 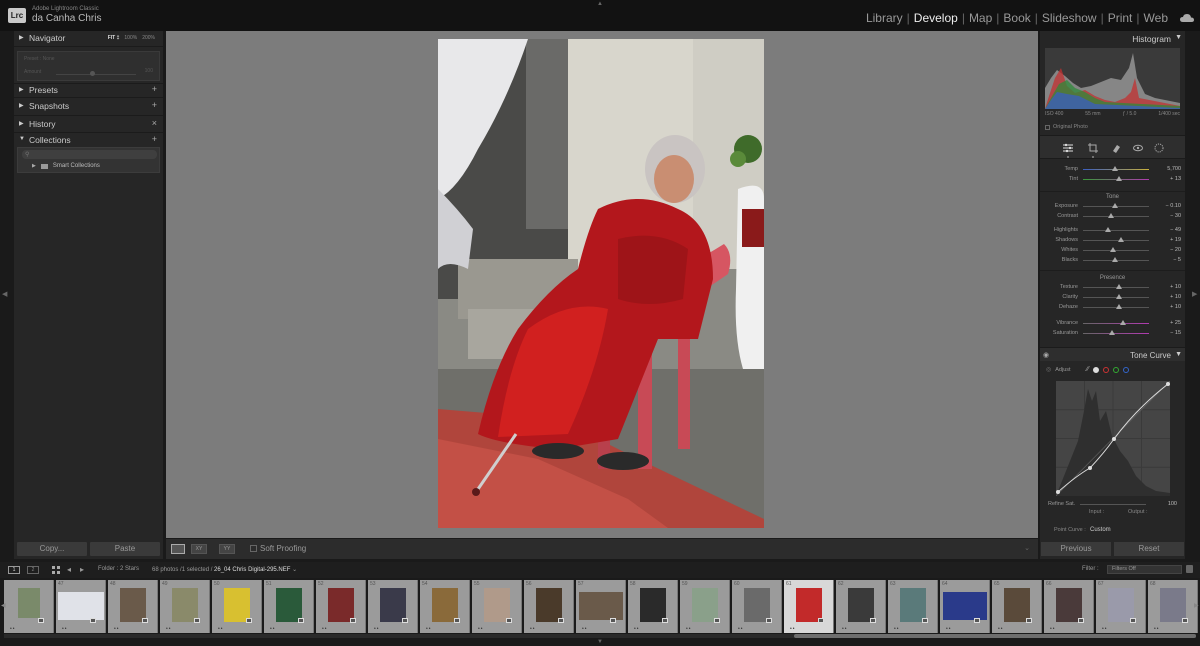 What do you see at coordinates (1115, 369) in the screenshot?
I see `green-channel-icon` at bounding box center [1115, 369].